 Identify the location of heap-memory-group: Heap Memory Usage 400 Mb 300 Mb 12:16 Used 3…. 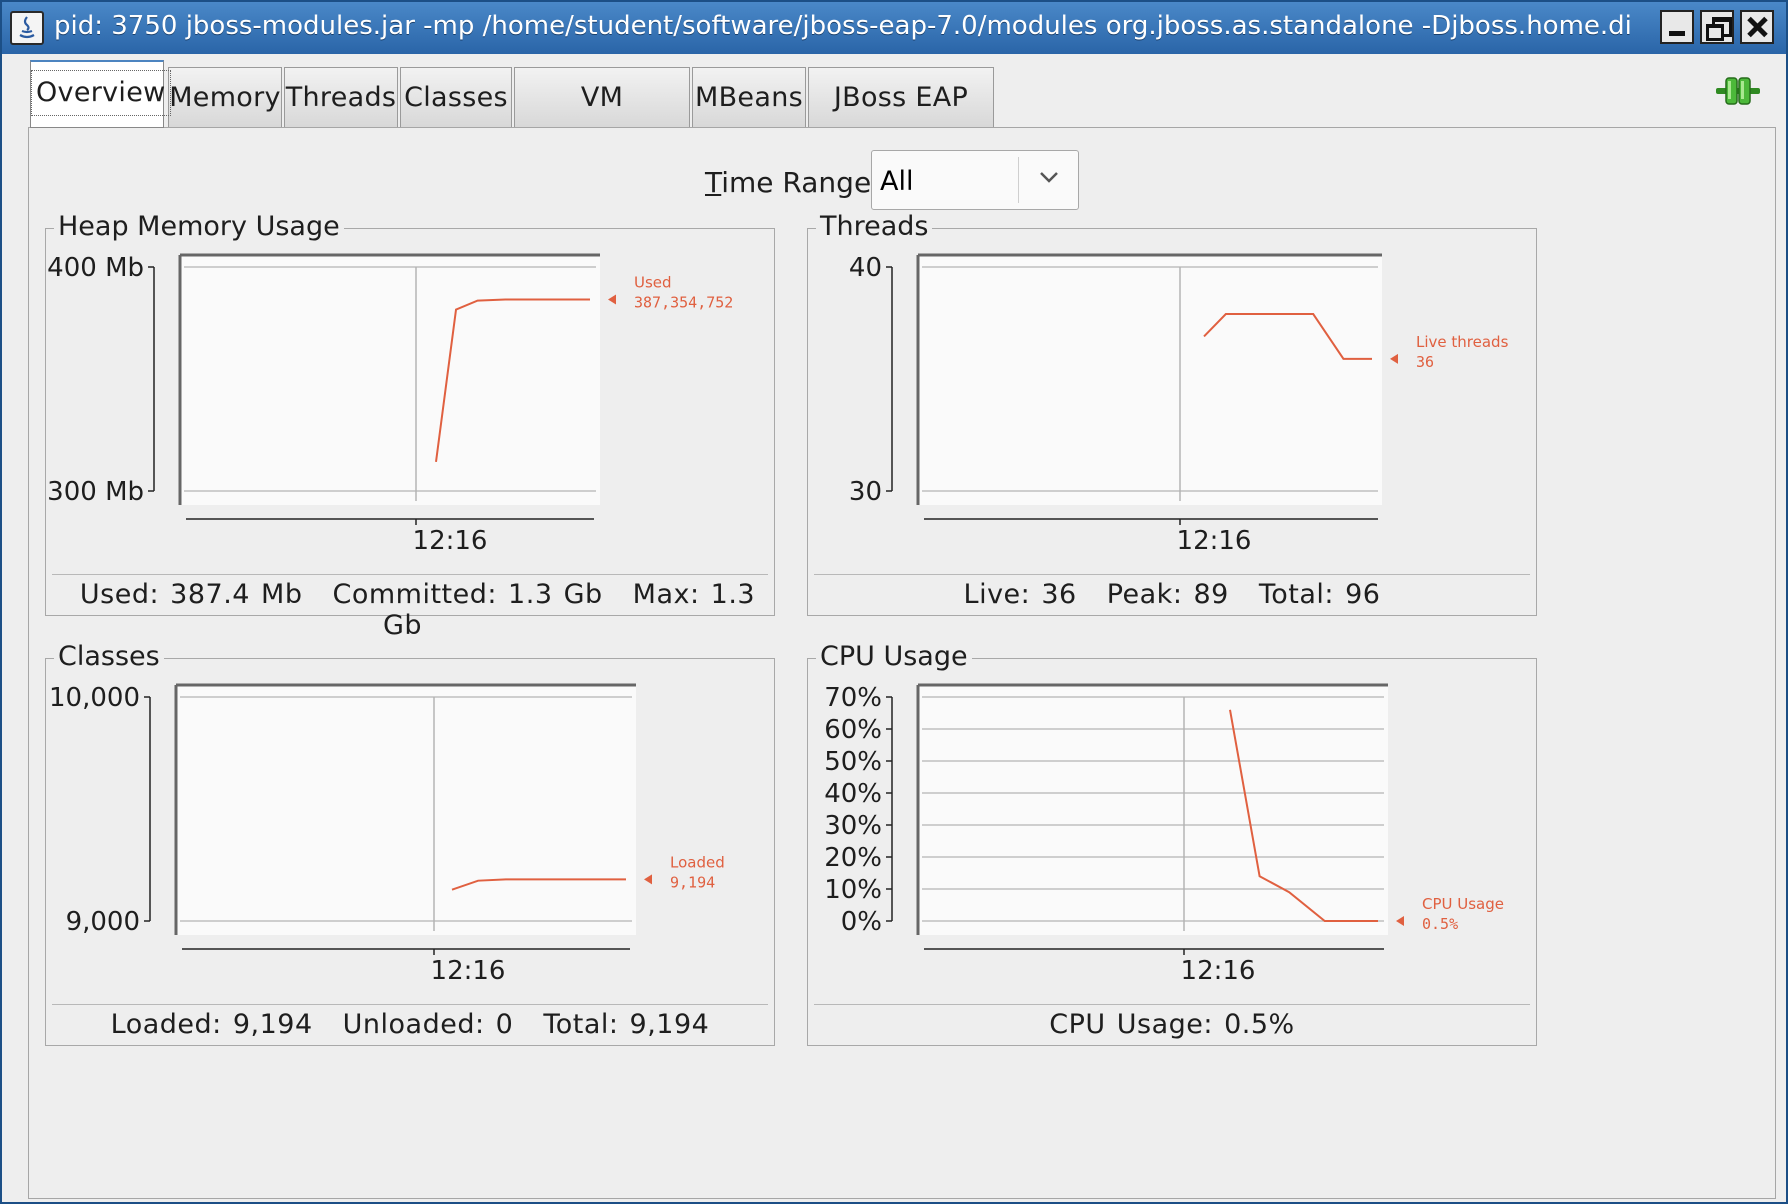
(410, 426).